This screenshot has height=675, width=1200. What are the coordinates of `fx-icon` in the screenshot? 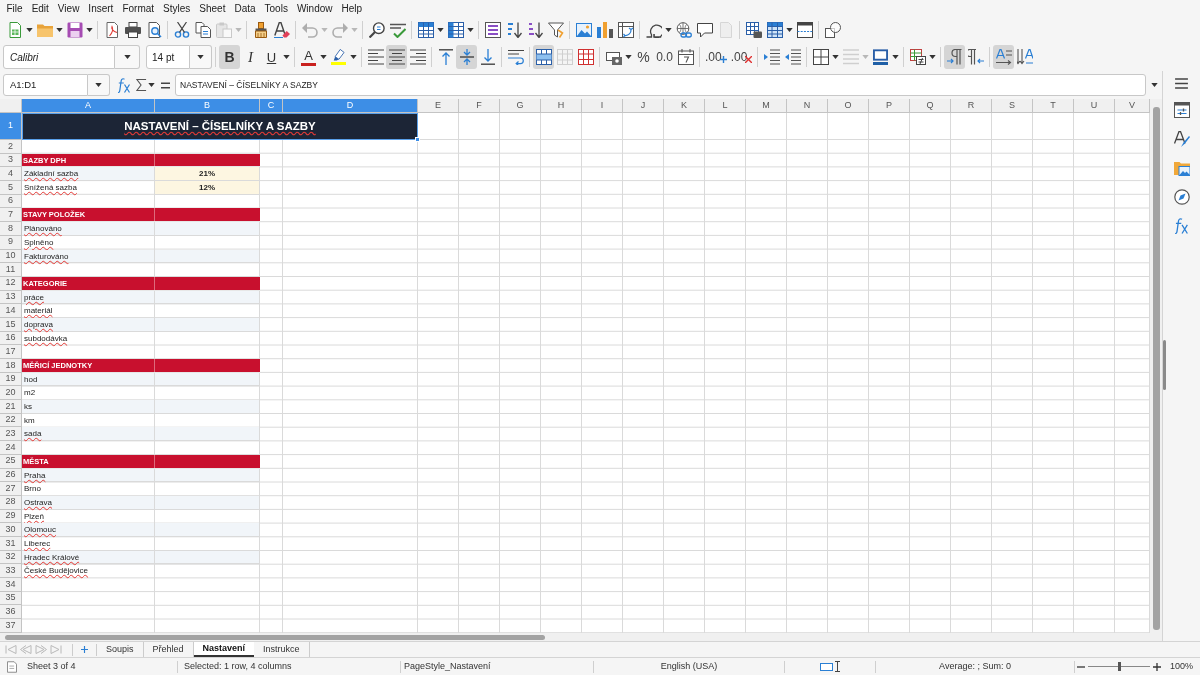 It's located at (1181, 226).